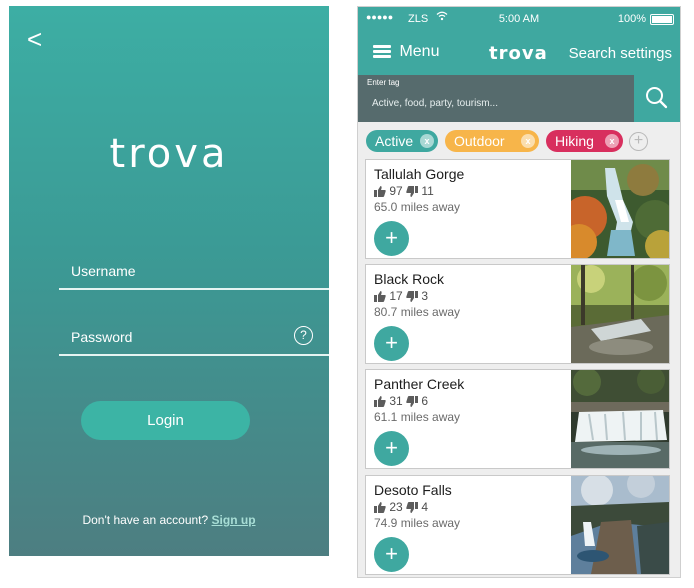 This screenshot has width=694, height=588. Describe the element at coordinates (145, 520) in the screenshot. I see `signup-text: Don't have an account?` at that location.